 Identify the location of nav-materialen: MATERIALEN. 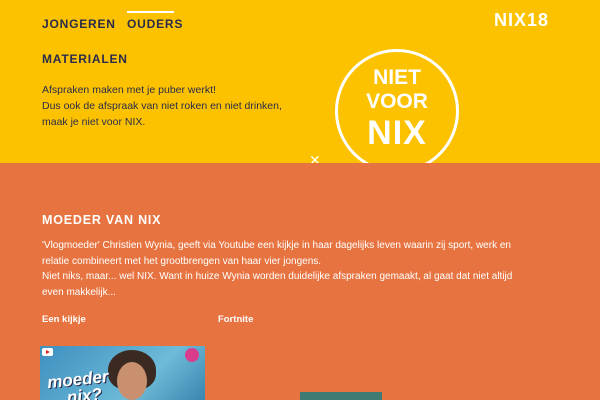
(85, 59).